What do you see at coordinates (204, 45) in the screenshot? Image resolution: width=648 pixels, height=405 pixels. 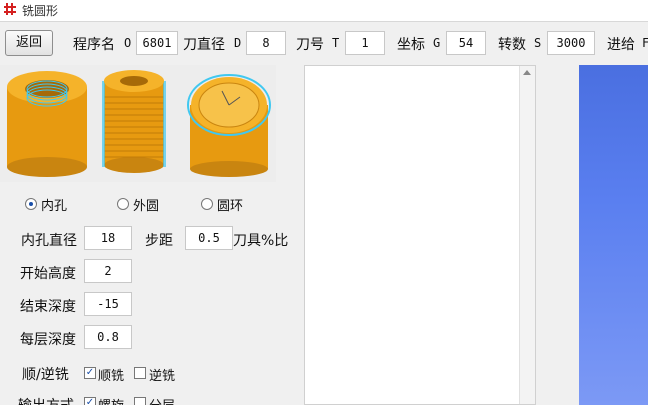 I see `tool-diameter-label: 刀直径` at bounding box center [204, 45].